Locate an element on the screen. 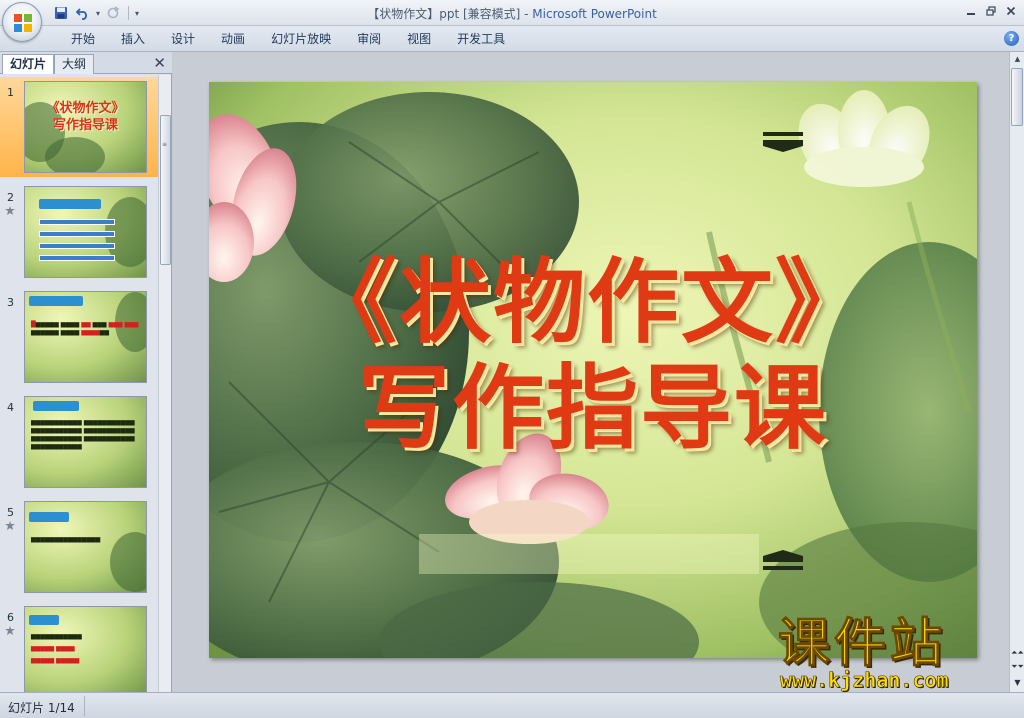 The width and height of the screenshot is (1024, 718). window-title: 【状物作文】ppt [兼容模式] - Microsoft PowerPoint is located at coordinates (512, 13).